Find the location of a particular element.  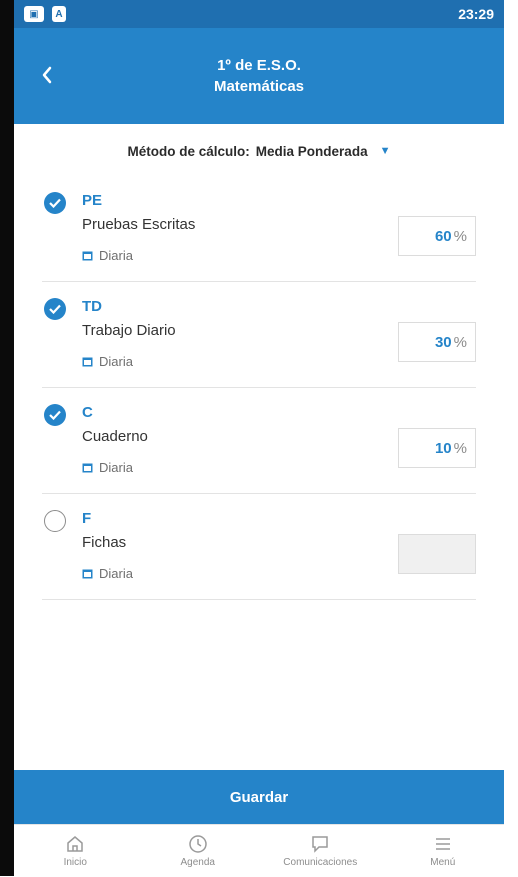

status-icons: ▣ A is located at coordinates (45, 14).